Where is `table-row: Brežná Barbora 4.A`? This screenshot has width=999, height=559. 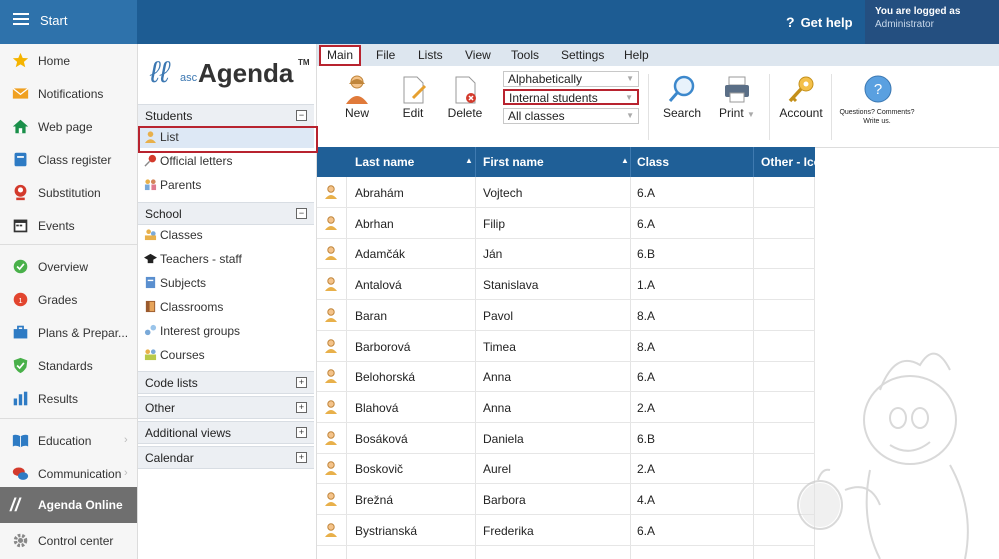
table-row: Brežná Barbora 4.A is located at coordinates (566, 499).